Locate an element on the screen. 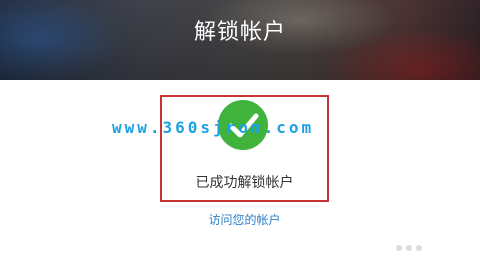 This screenshot has height=259, width=480. success-message: 已成功解锁帐户 is located at coordinates (244, 183).